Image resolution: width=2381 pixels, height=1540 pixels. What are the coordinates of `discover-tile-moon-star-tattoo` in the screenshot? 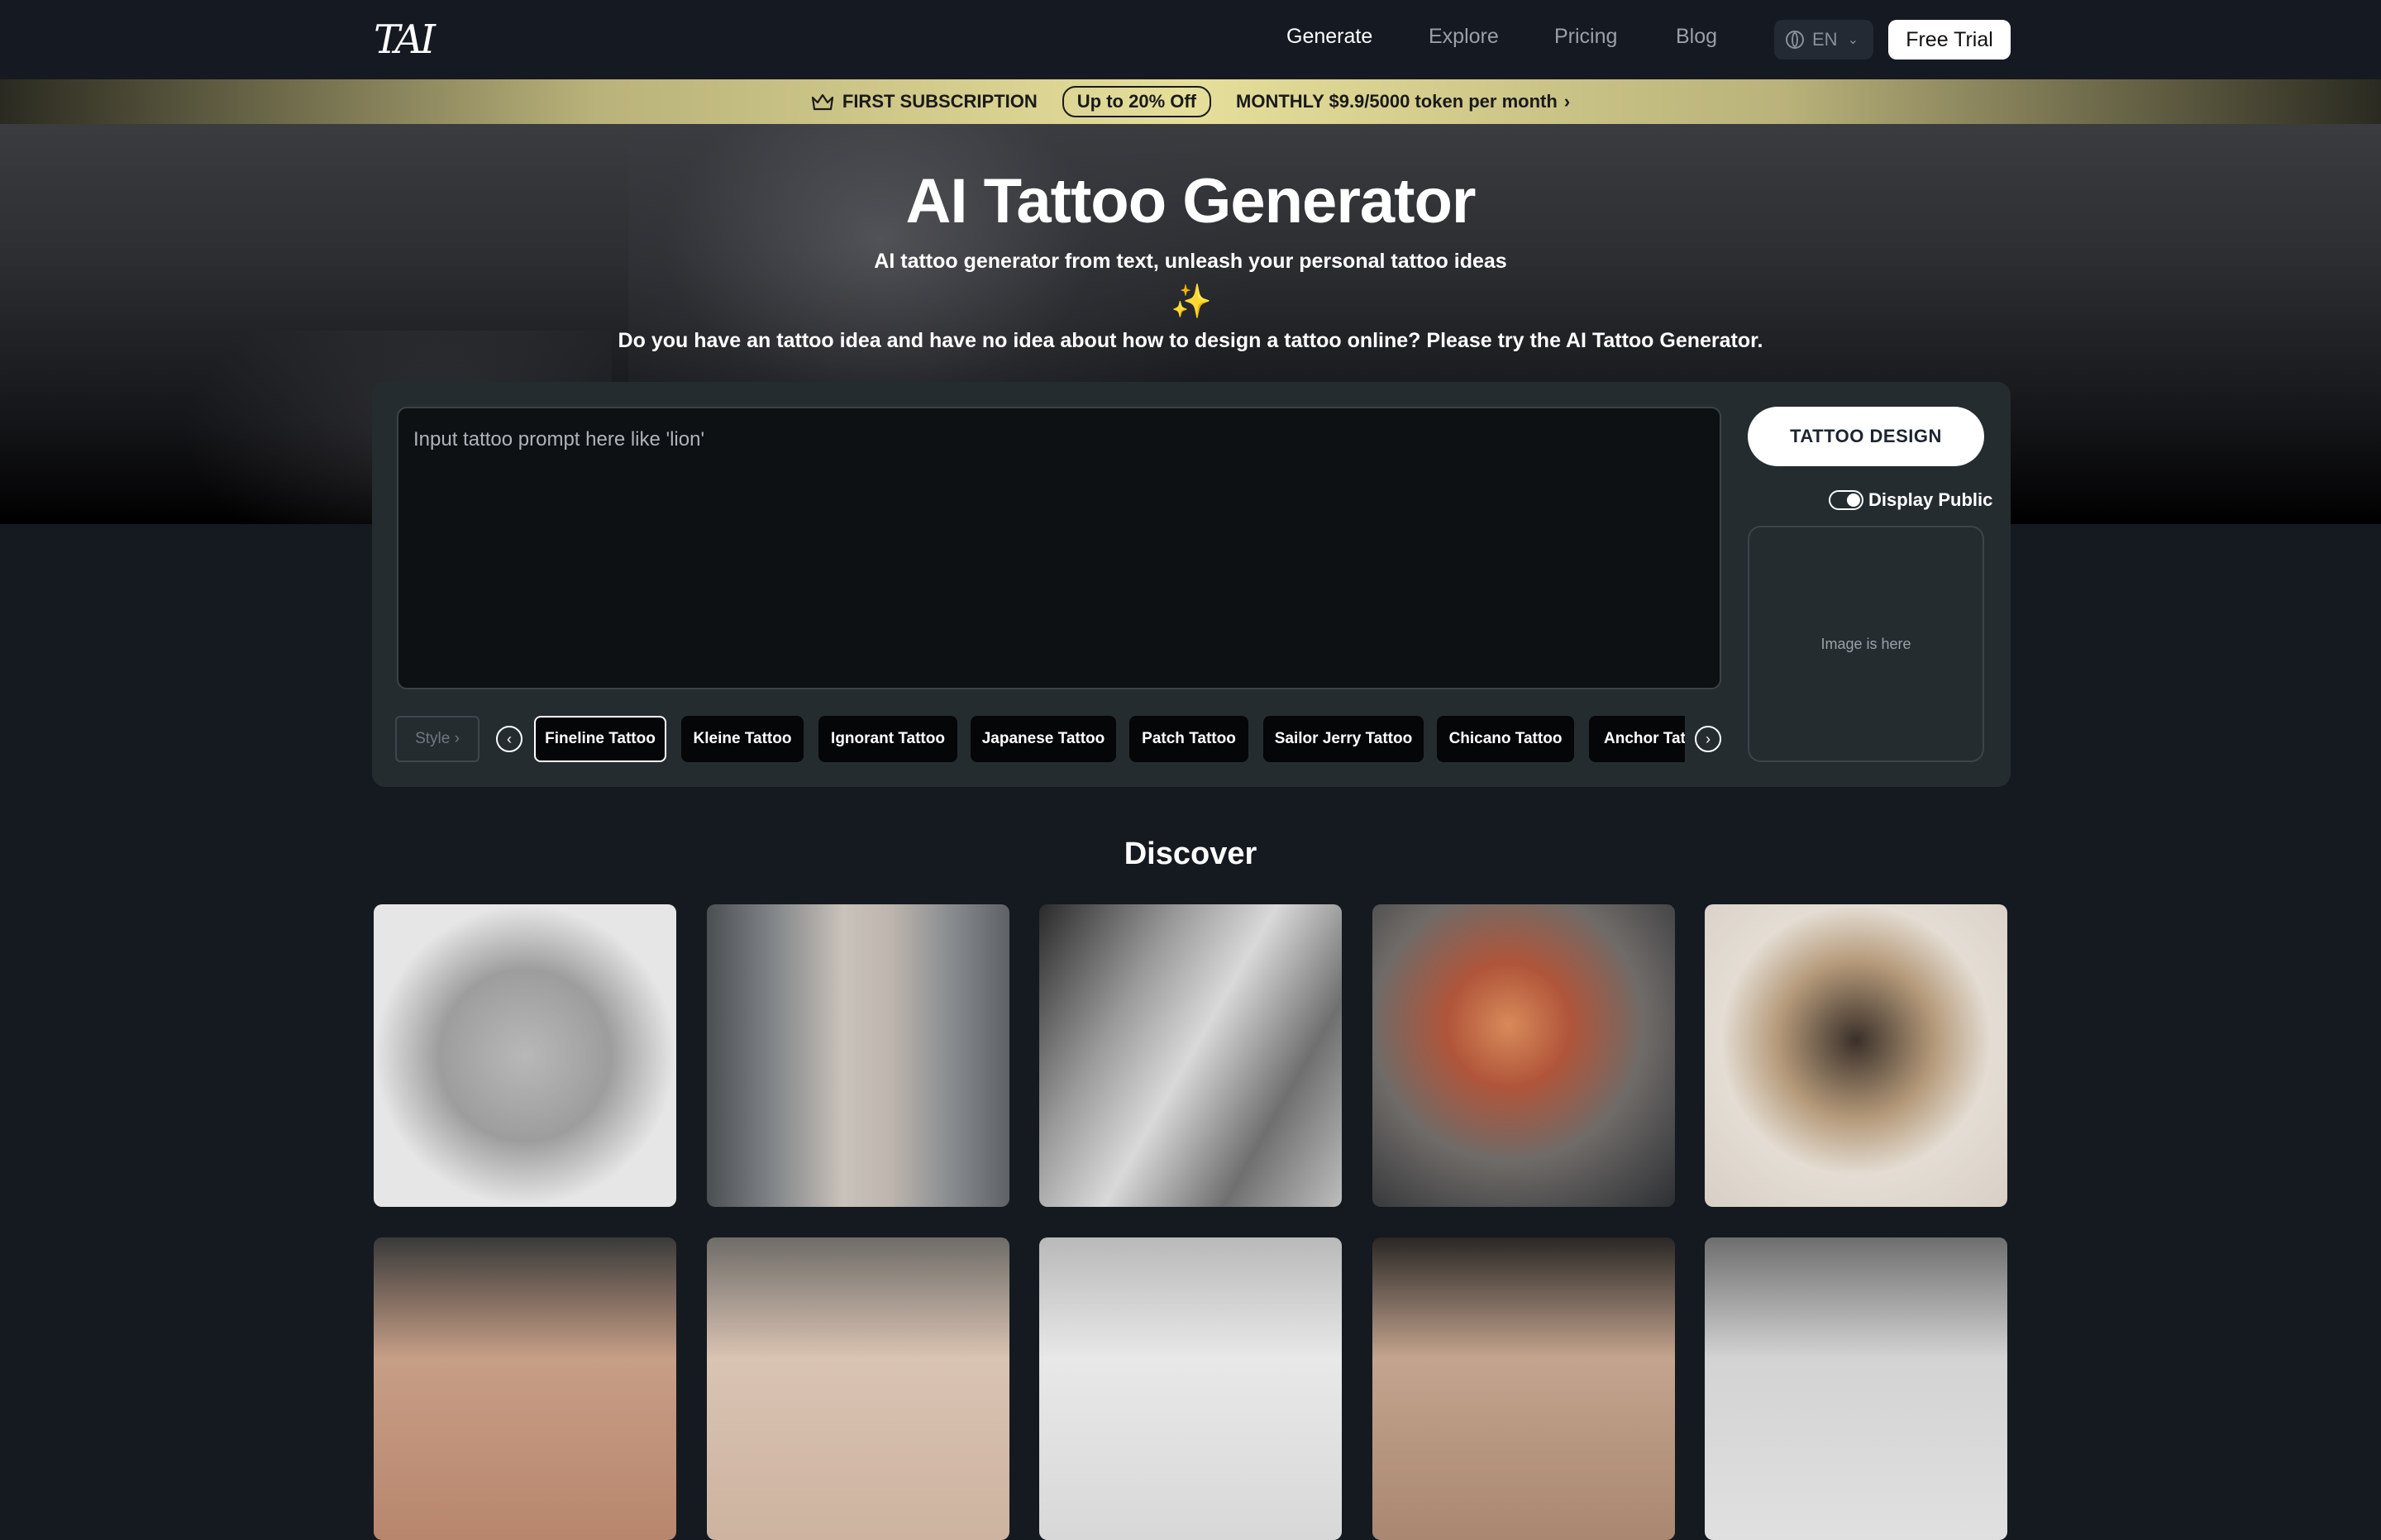 It's located at (525, 1388).